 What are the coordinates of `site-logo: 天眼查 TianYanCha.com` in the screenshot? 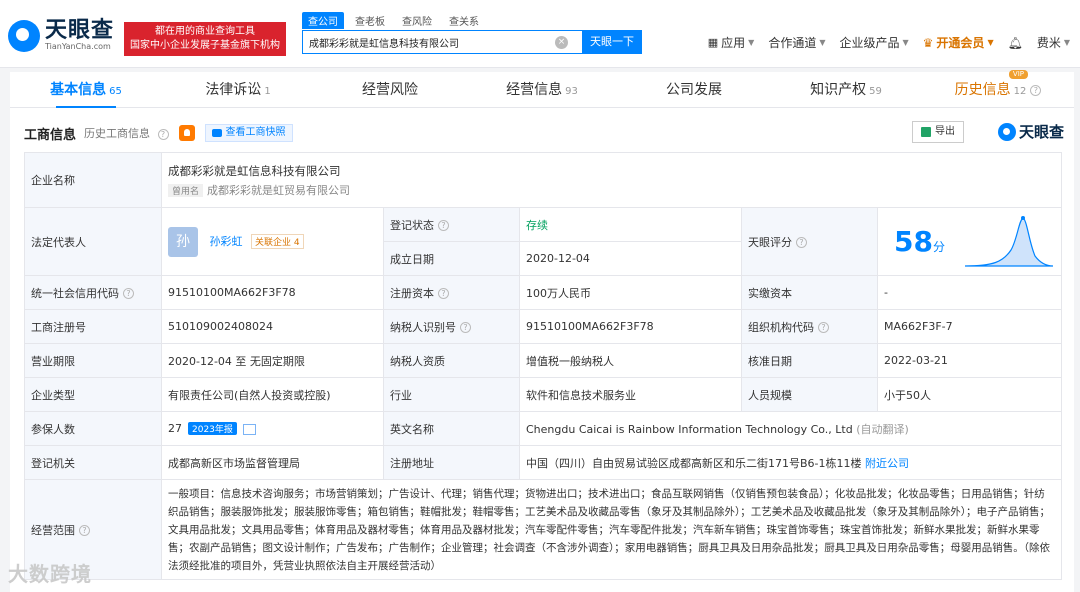 It's located at (61, 36).